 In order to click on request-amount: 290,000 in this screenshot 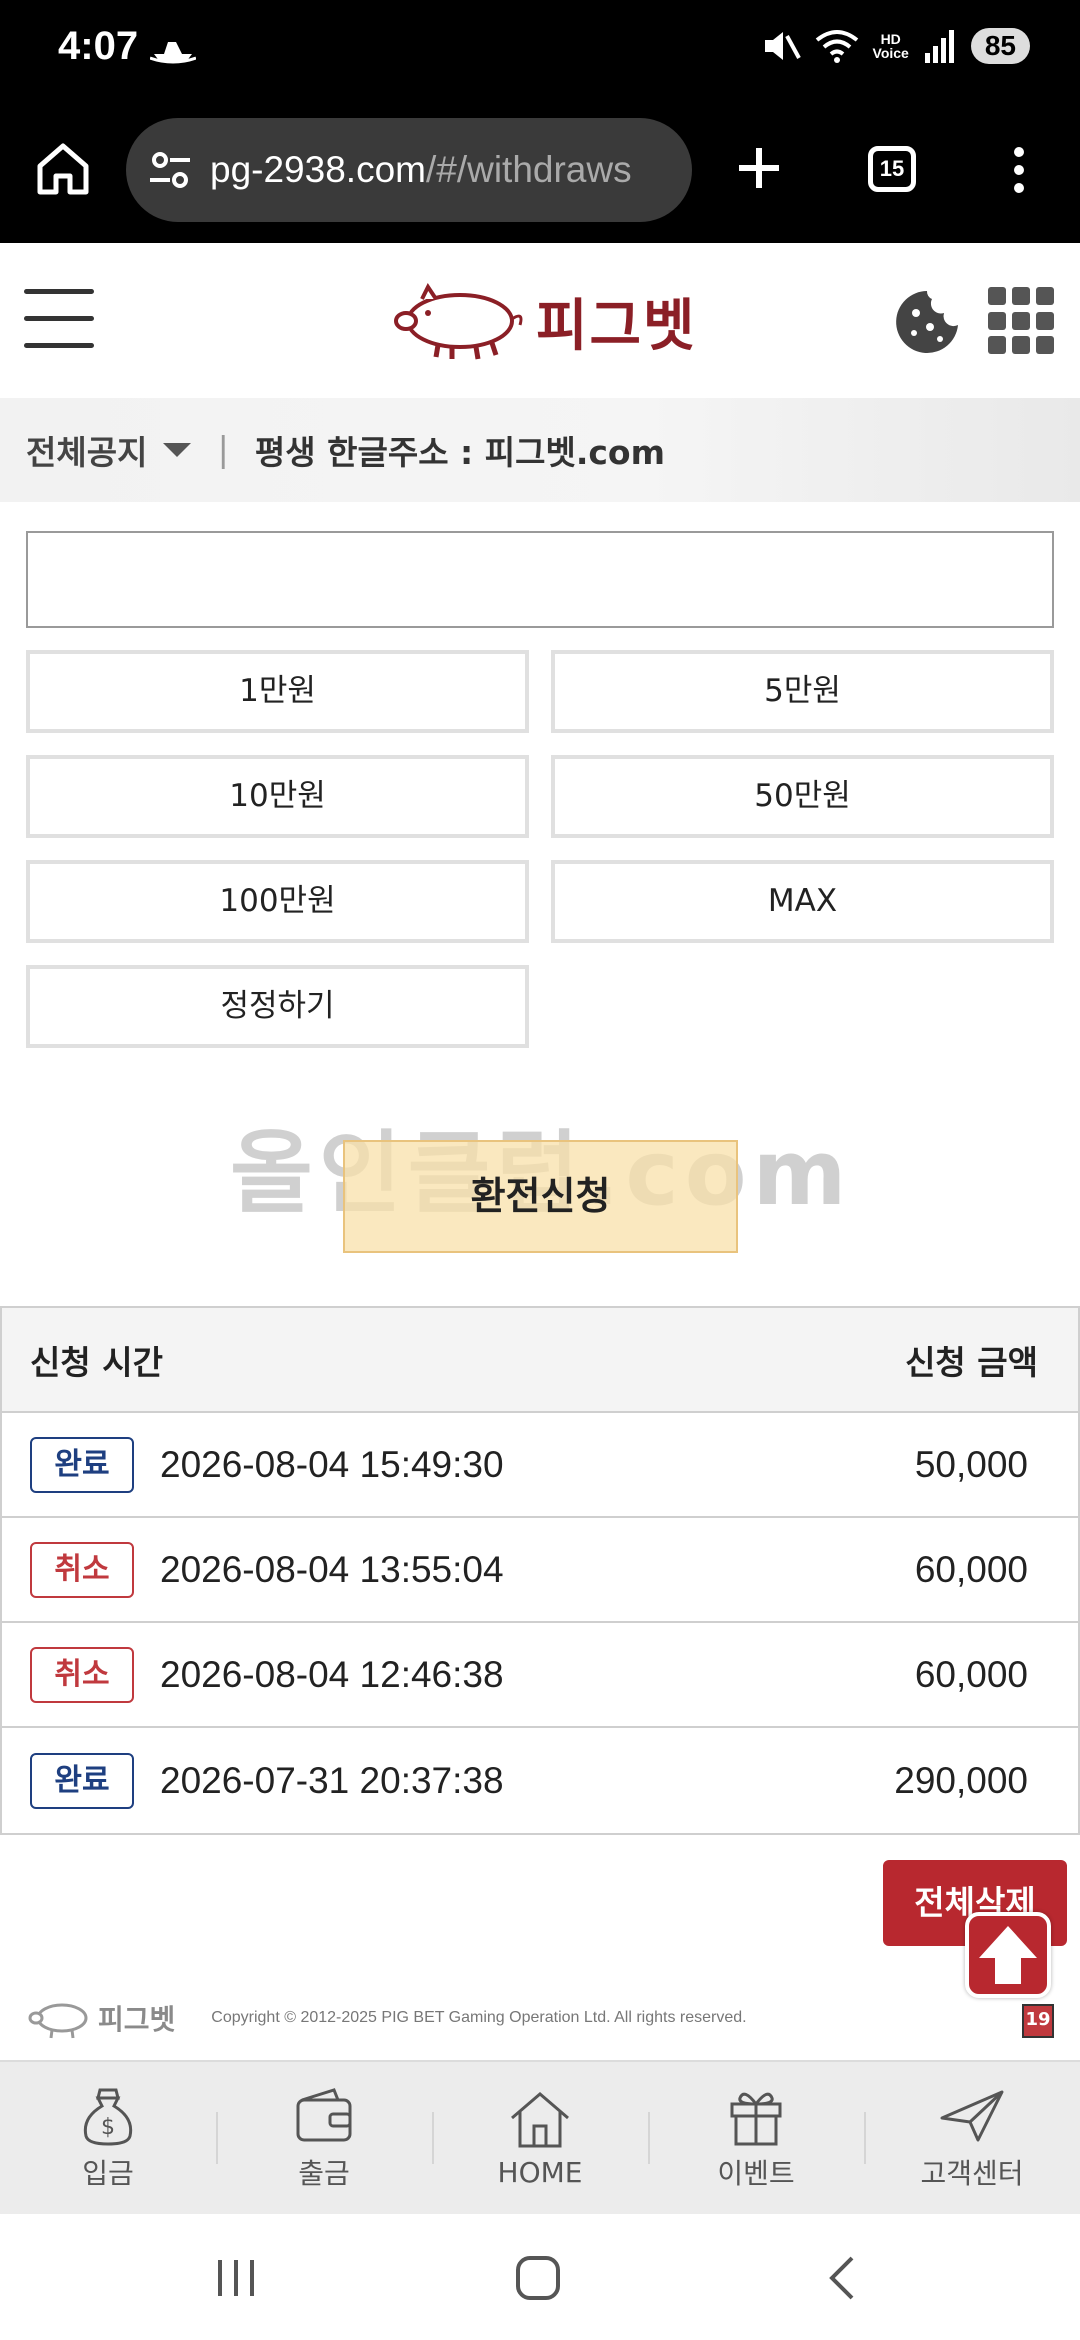, I will do `click(961, 1780)`.